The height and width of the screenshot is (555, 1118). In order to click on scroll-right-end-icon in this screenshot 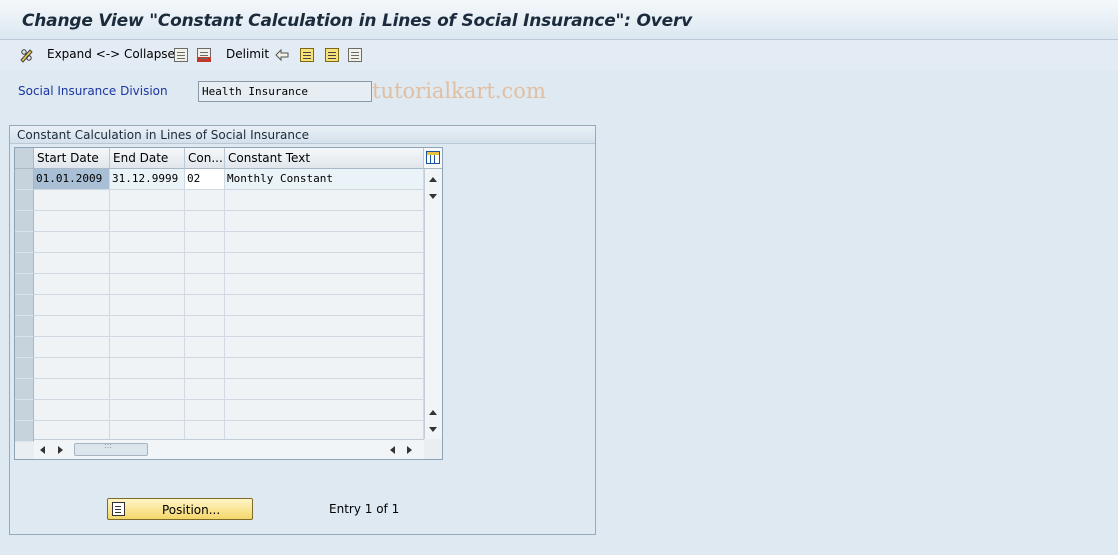, I will do `click(409, 450)`.